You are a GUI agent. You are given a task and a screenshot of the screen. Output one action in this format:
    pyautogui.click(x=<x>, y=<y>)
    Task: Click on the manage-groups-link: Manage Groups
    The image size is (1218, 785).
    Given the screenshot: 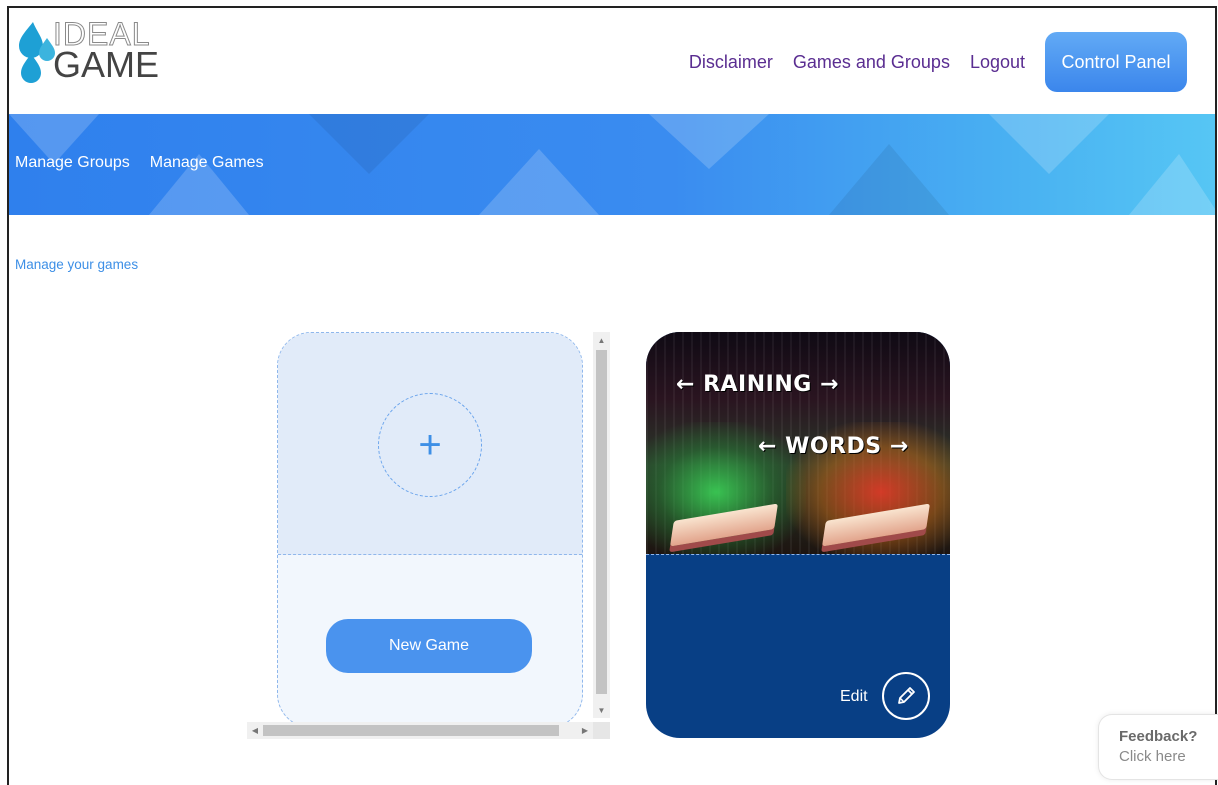 What is the action you would take?
    pyautogui.click(x=72, y=163)
    